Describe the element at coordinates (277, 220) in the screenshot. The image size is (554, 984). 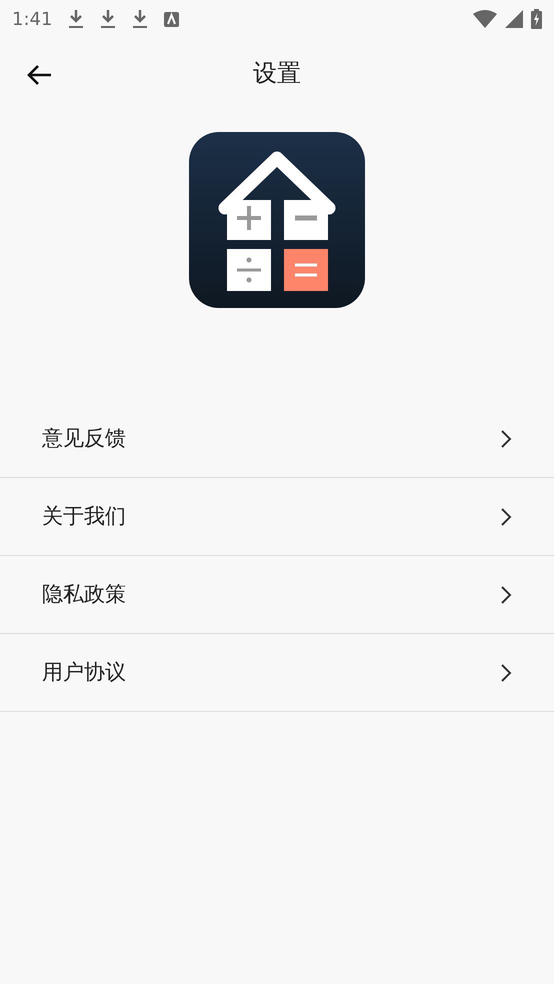
I see `app-logo-icon` at that location.